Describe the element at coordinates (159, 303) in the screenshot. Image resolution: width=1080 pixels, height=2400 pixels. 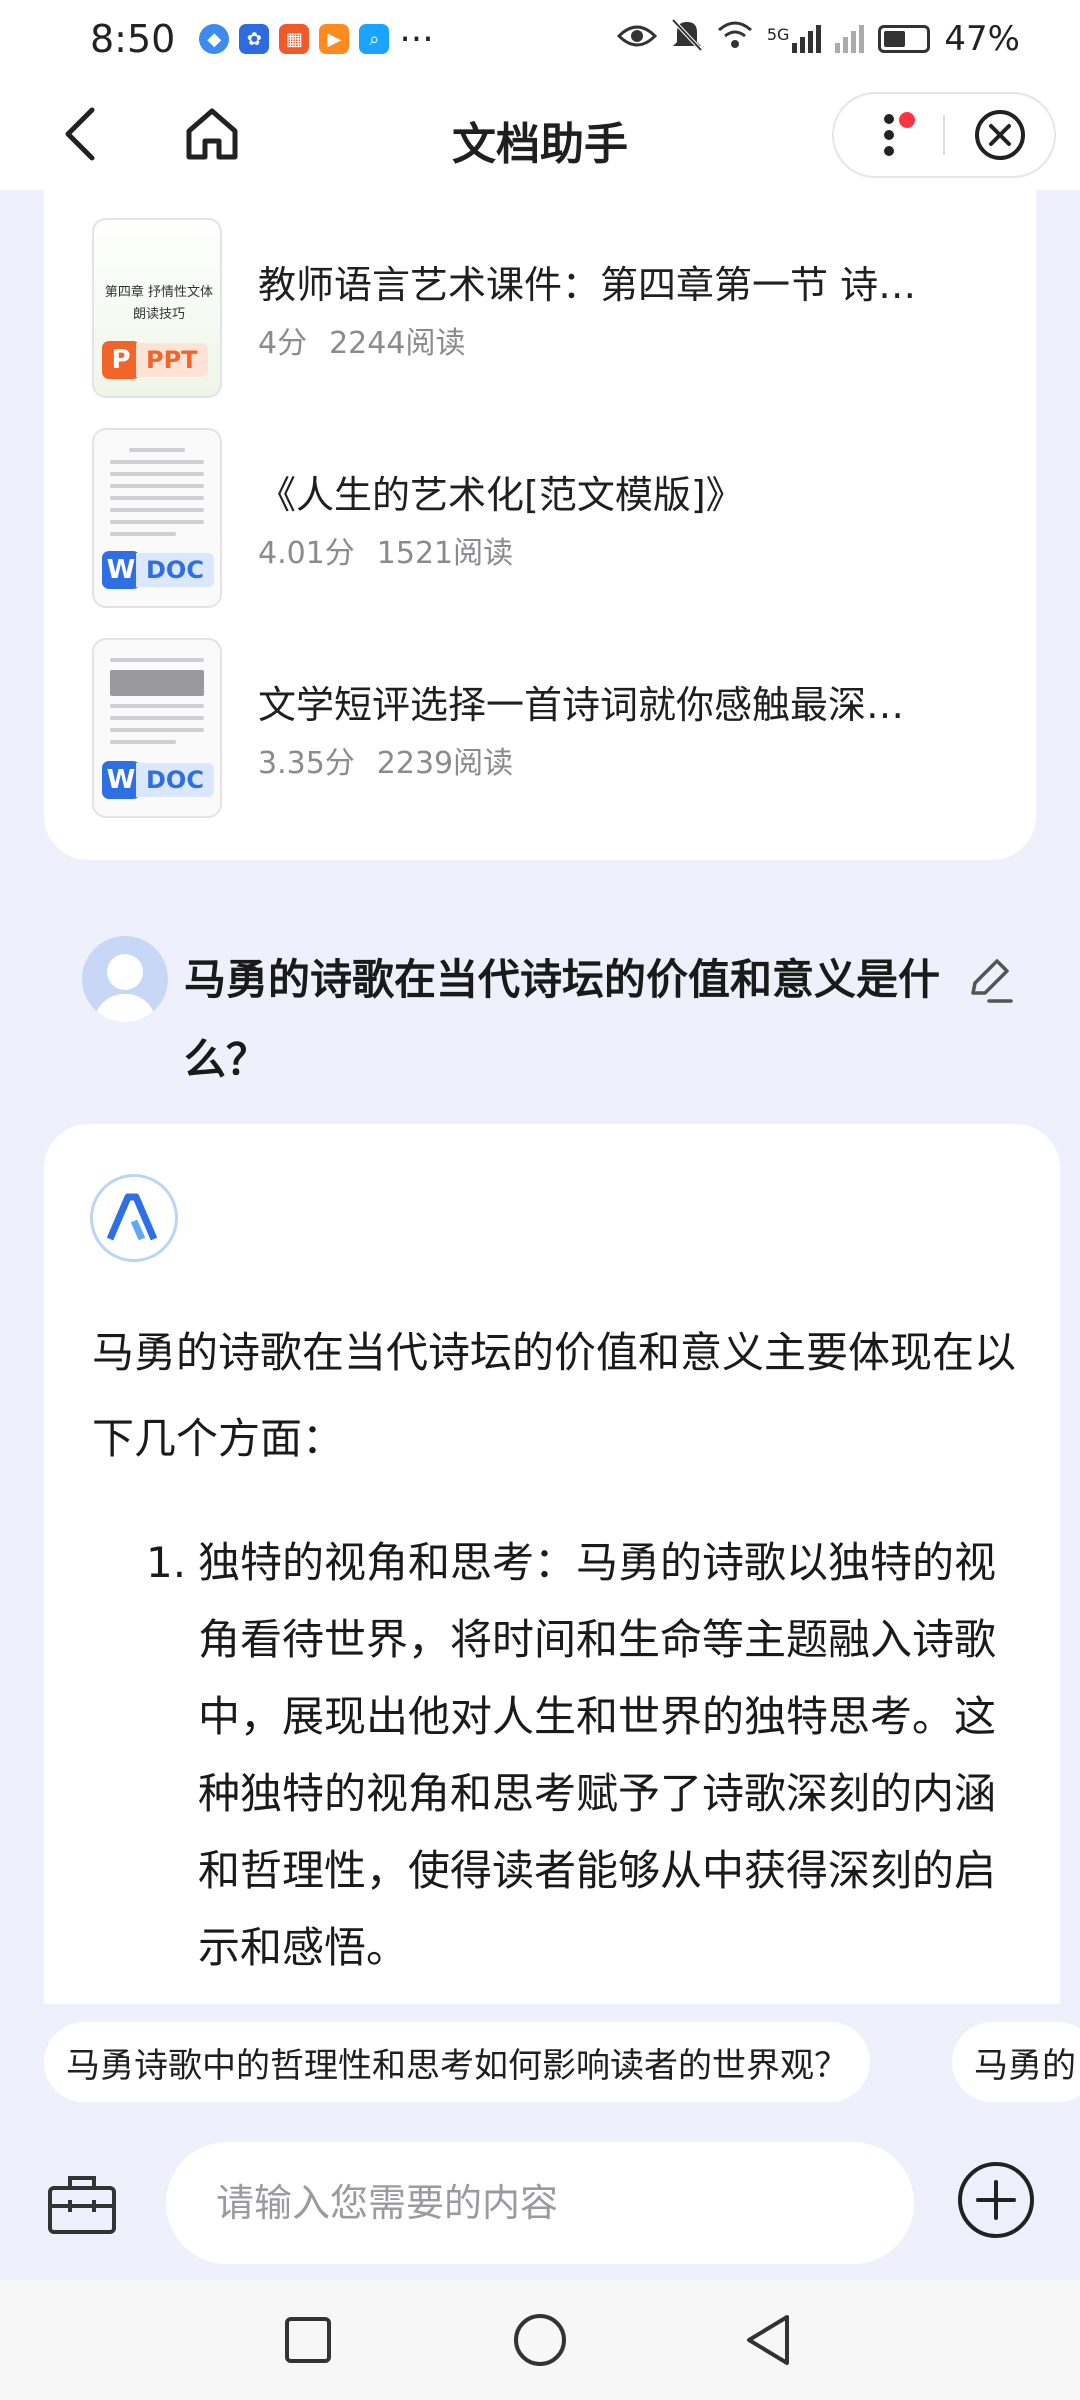
I see `thumb-text: 第四章 抒情性文体 朗读技巧` at that location.